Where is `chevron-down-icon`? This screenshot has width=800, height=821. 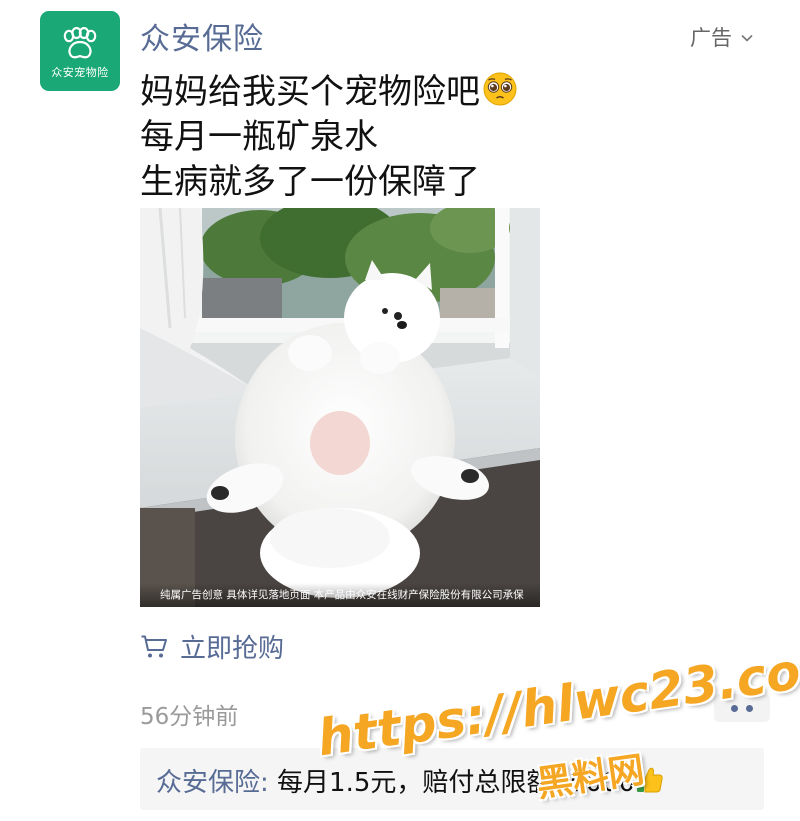
chevron-down-icon is located at coordinates (747, 38).